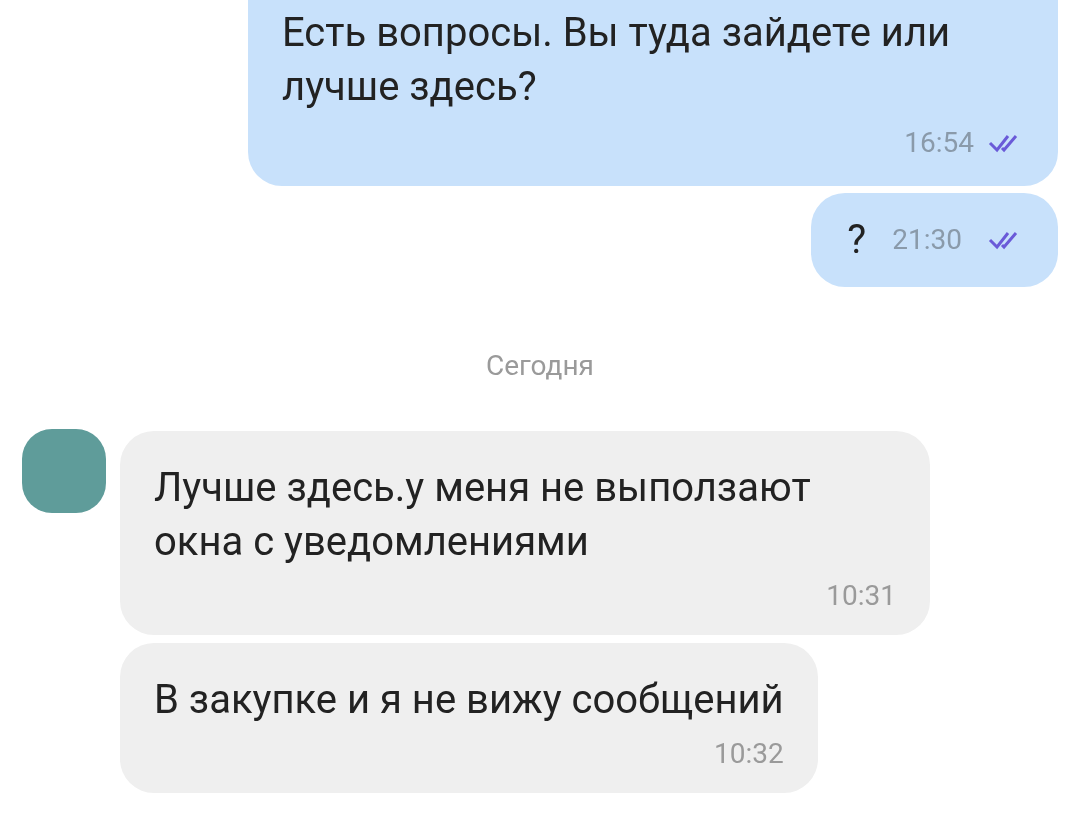  What do you see at coordinates (857, 240) in the screenshot?
I see `message-text: ?` at bounding box center [857, 240].